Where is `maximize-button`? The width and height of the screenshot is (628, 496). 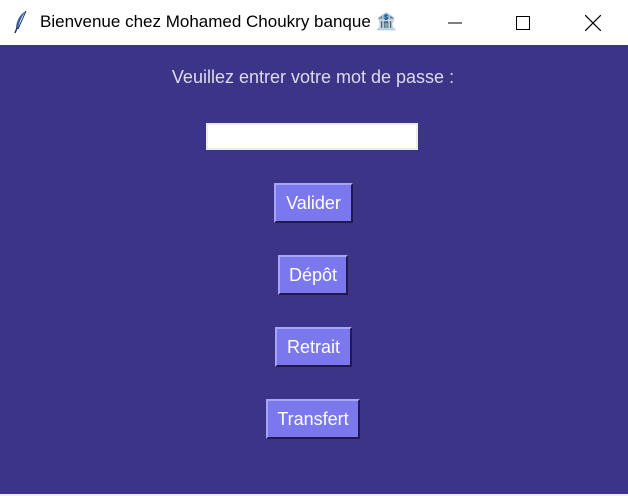 maximize-button is located at coordinates (523, 22).